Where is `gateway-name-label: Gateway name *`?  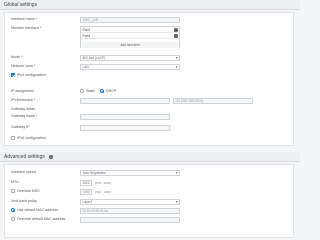 gateway-name-label: Gateway name * is located at coordinates (24, 116).